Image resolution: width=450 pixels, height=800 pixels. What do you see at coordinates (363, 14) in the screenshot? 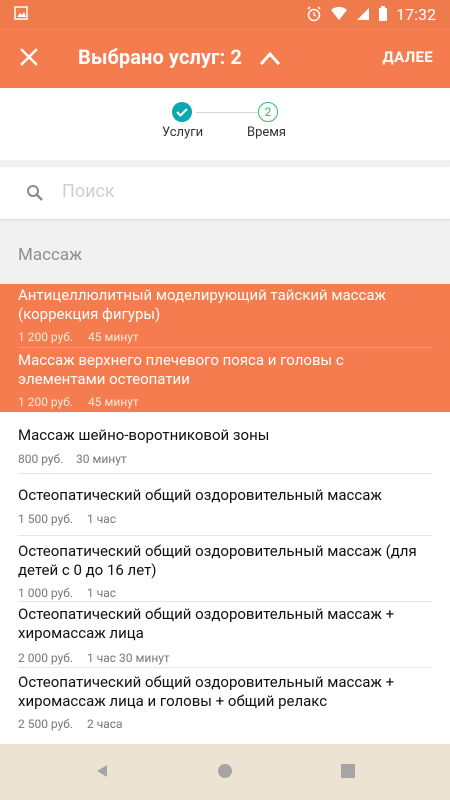
I see `signal-icon` at bounding box center [363, 14].